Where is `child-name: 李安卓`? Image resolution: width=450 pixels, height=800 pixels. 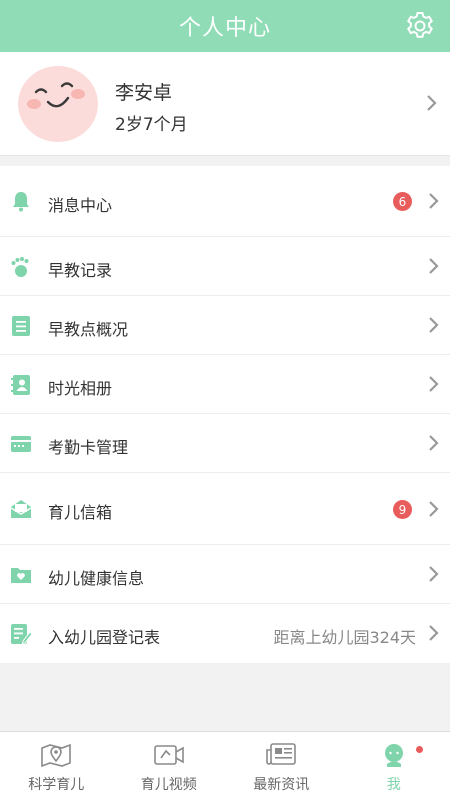
child-name: 李安卓 is located at coordinates (144, 93).